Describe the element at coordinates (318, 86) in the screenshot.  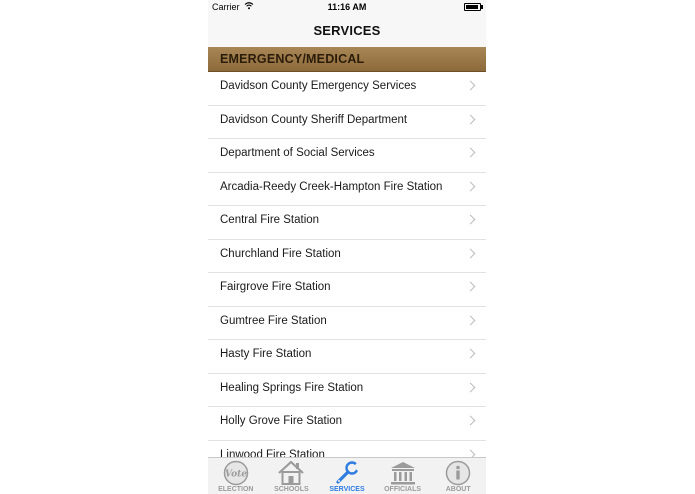
I see `list-item-label: Davidson County Emergency Services` at that location.